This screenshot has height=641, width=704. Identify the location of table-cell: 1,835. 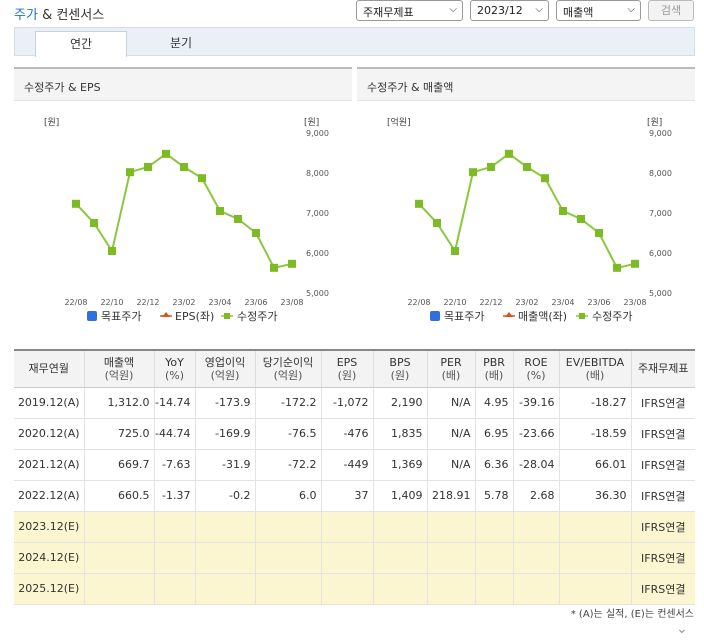
(399, 434).